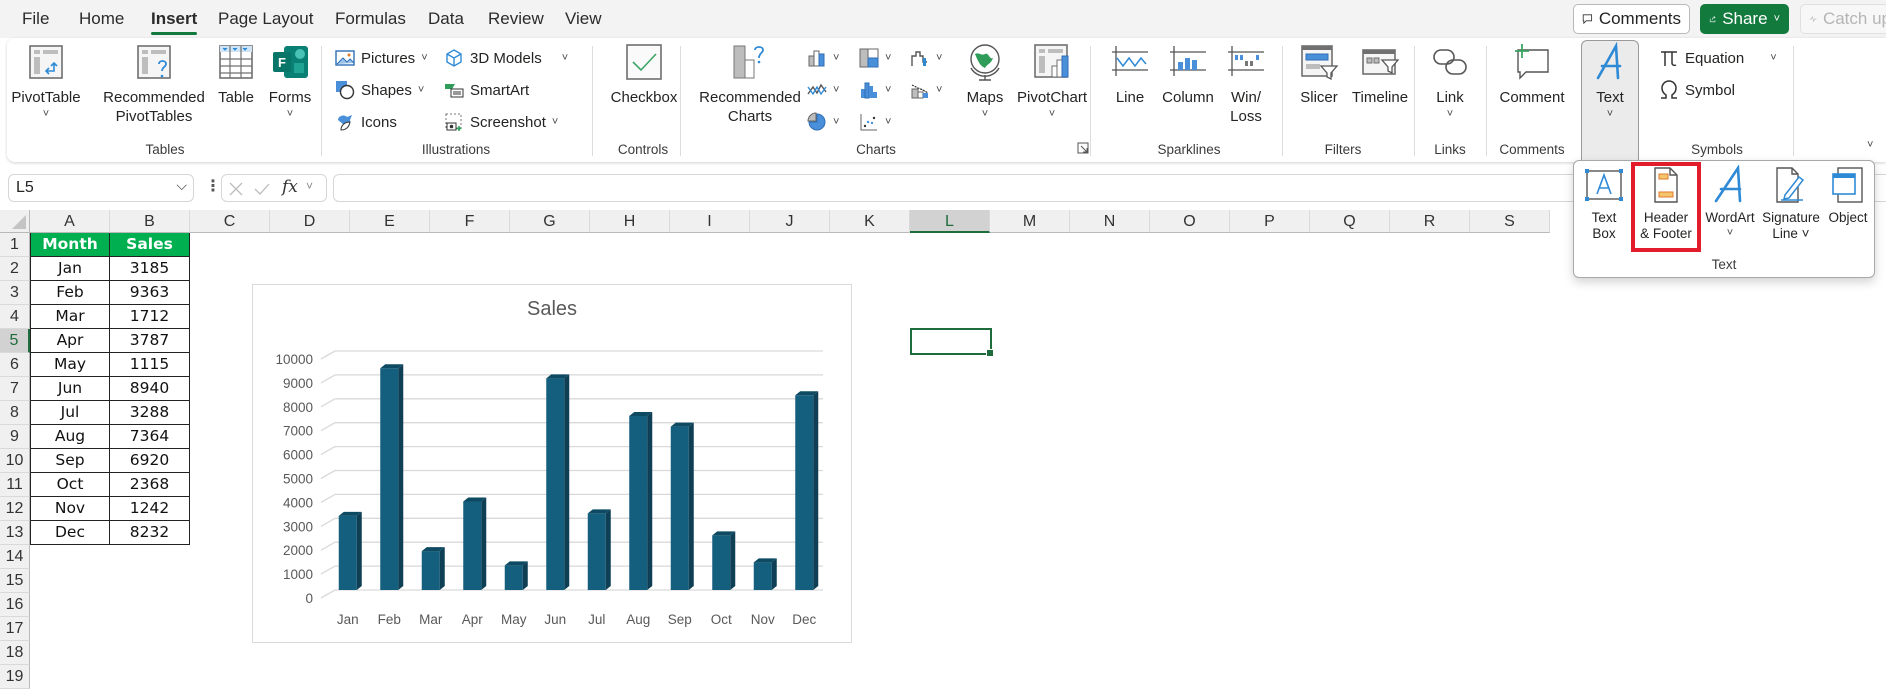 The height and width of the screenshot is (699, 1886). Describe the element at coordinates (70, 341) in the screenshot. I see `table-cell: Apr` at that location.